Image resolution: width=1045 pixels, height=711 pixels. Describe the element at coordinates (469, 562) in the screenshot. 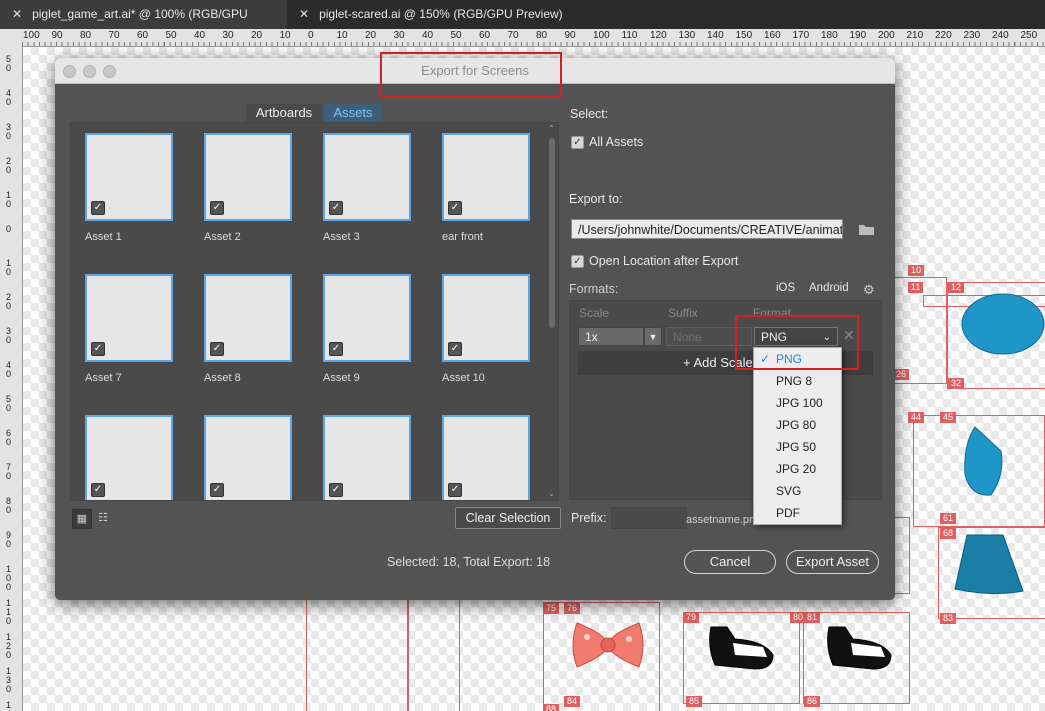

I see `selection-status: Selected: 18, Total Export: 18` at that location.